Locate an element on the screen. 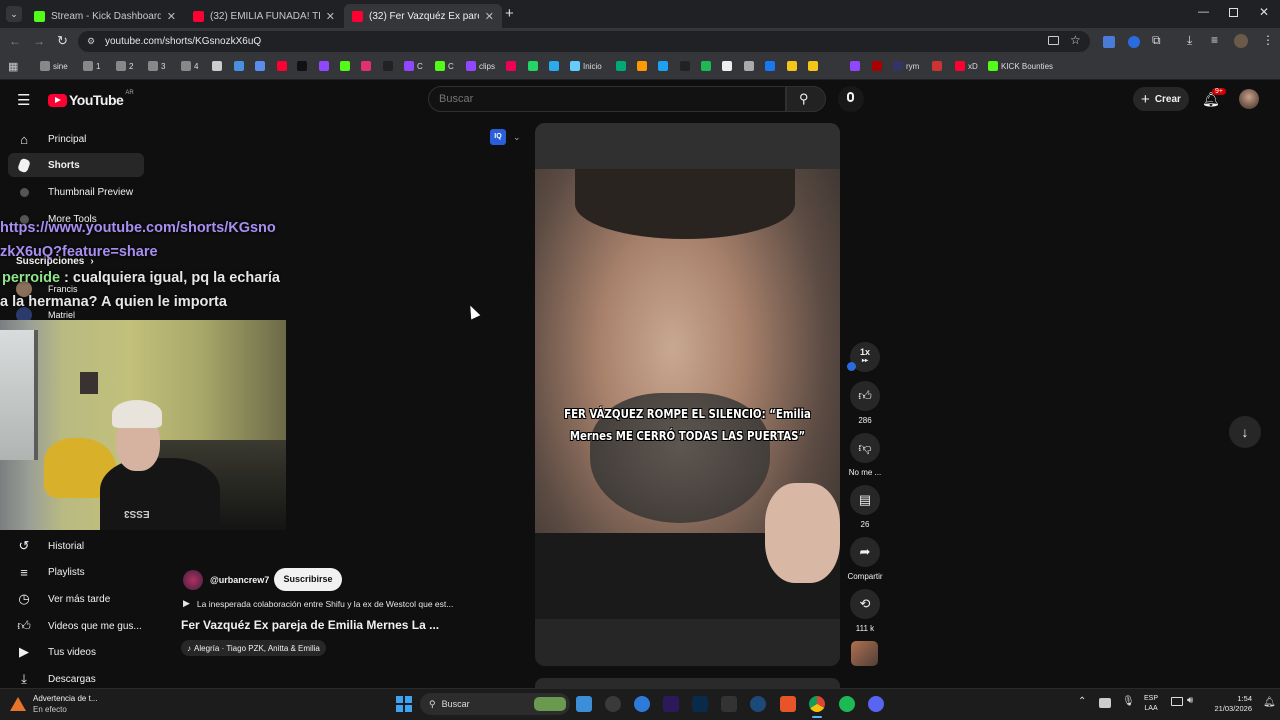  account-avatar is located at coordinates (1249, 99).